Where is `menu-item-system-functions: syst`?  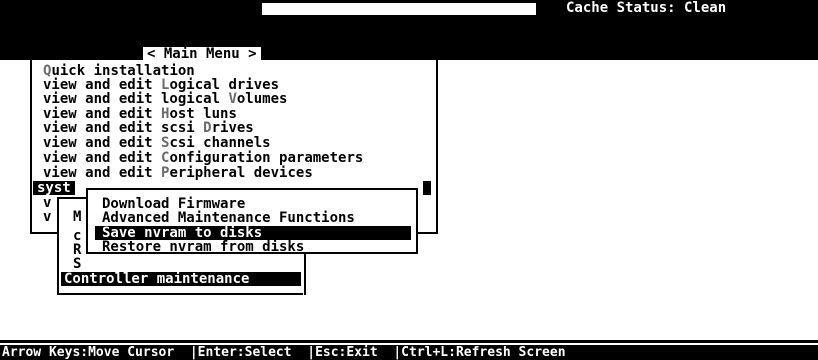 menu-item-system-functions: syst is located at coordinates (54, 188).